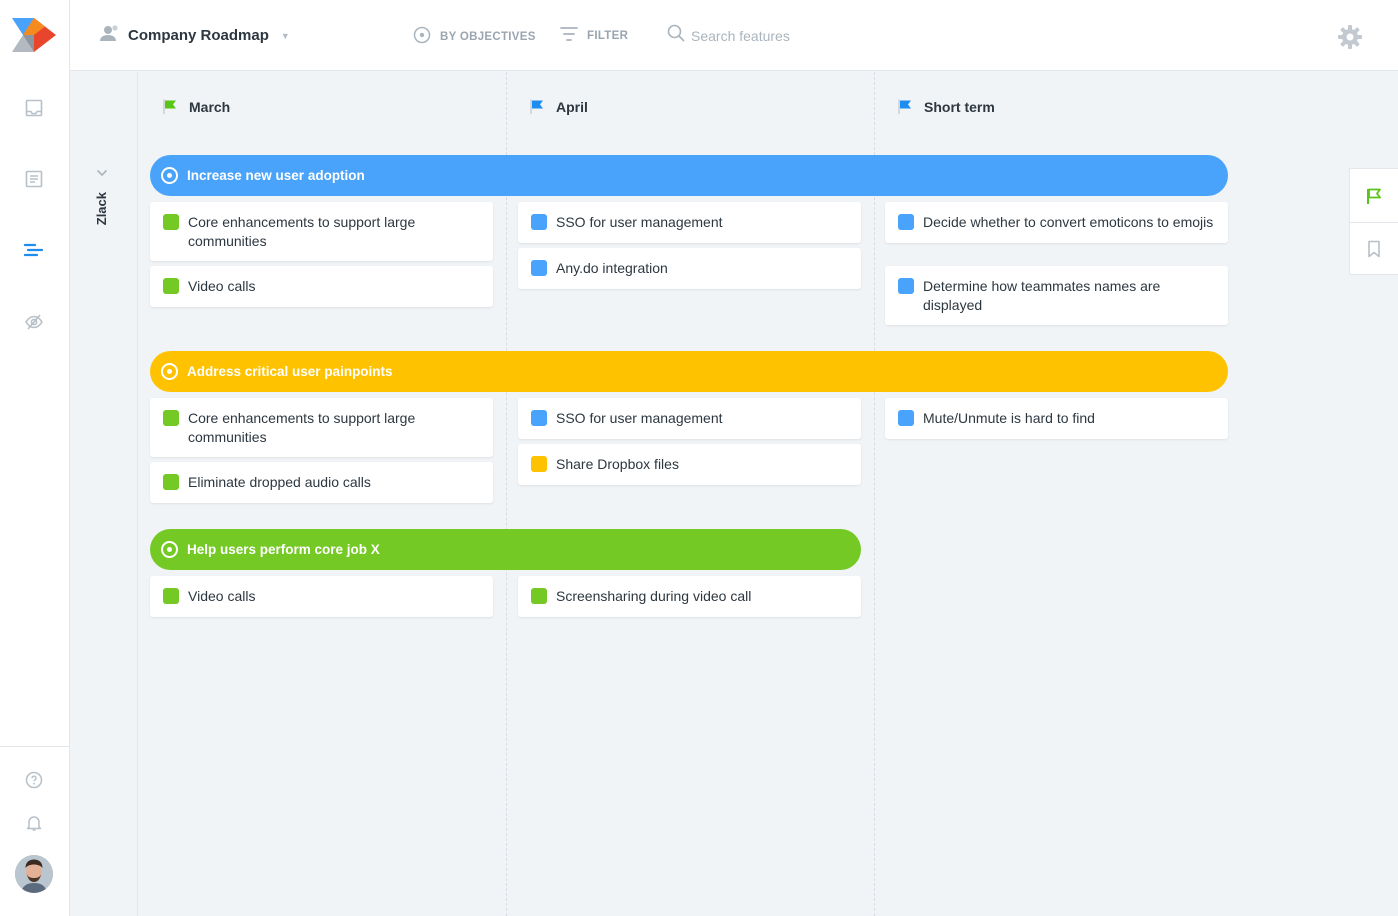 This screenshot has width=1398, height=916. Describe the element at coordinates (488, 36) in the screenshot. I see `by-objectives-label: BY OBJECTIVES` at that location.